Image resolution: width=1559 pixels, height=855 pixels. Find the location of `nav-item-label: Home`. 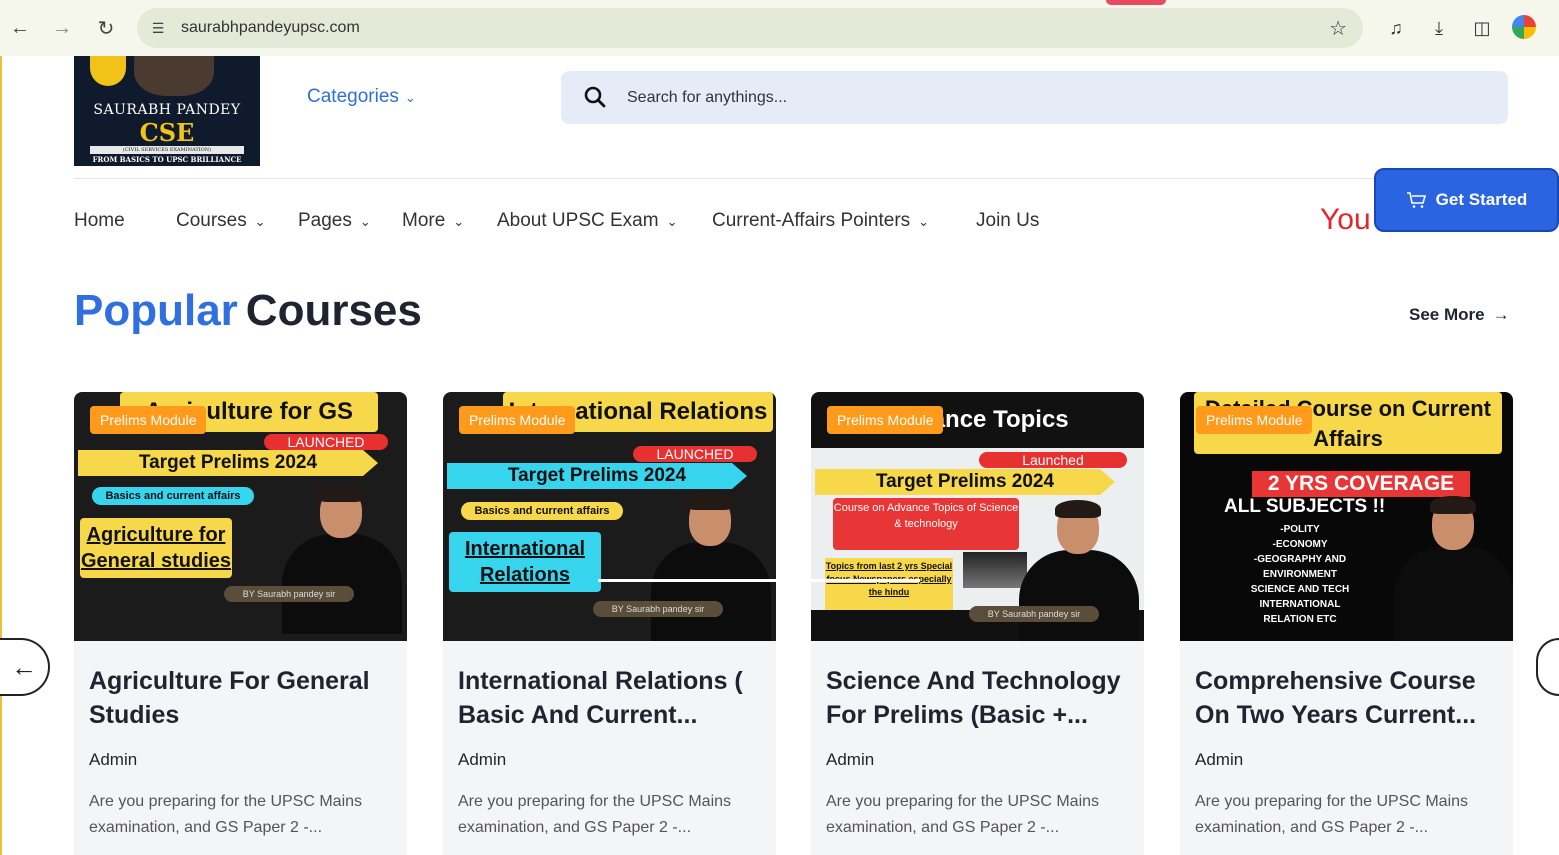

nav-item-label: Home is located at coordinates (99, 220).